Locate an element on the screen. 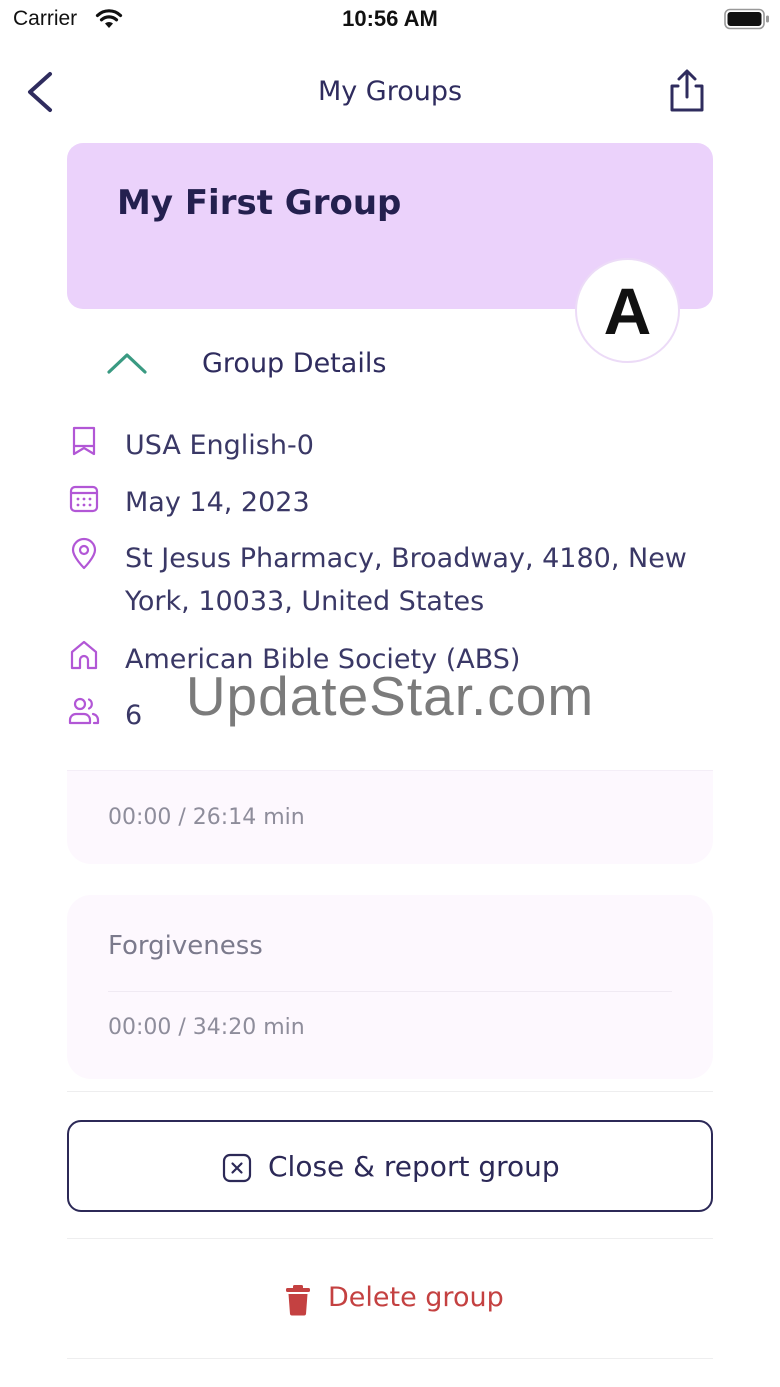 The image size is (780, 1387). share-icon is located at coordinates (687, 90).